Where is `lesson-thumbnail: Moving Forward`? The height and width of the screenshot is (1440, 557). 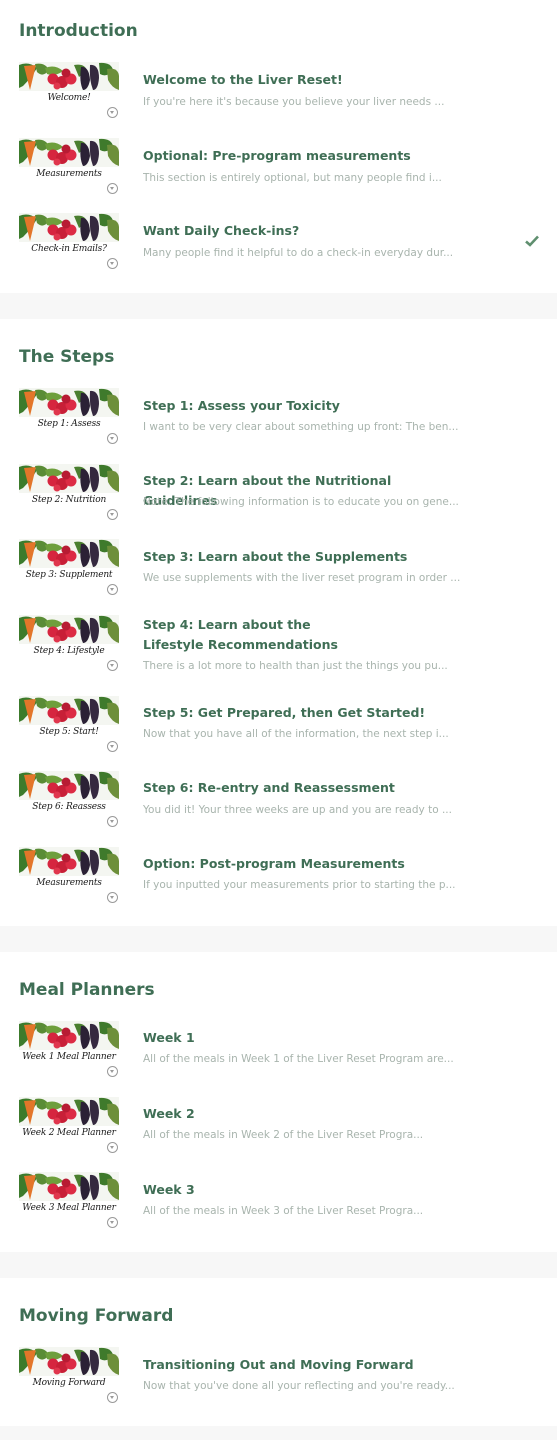
lesson-thumbnail: Moving Forward is located at coordinates (69, 1376).